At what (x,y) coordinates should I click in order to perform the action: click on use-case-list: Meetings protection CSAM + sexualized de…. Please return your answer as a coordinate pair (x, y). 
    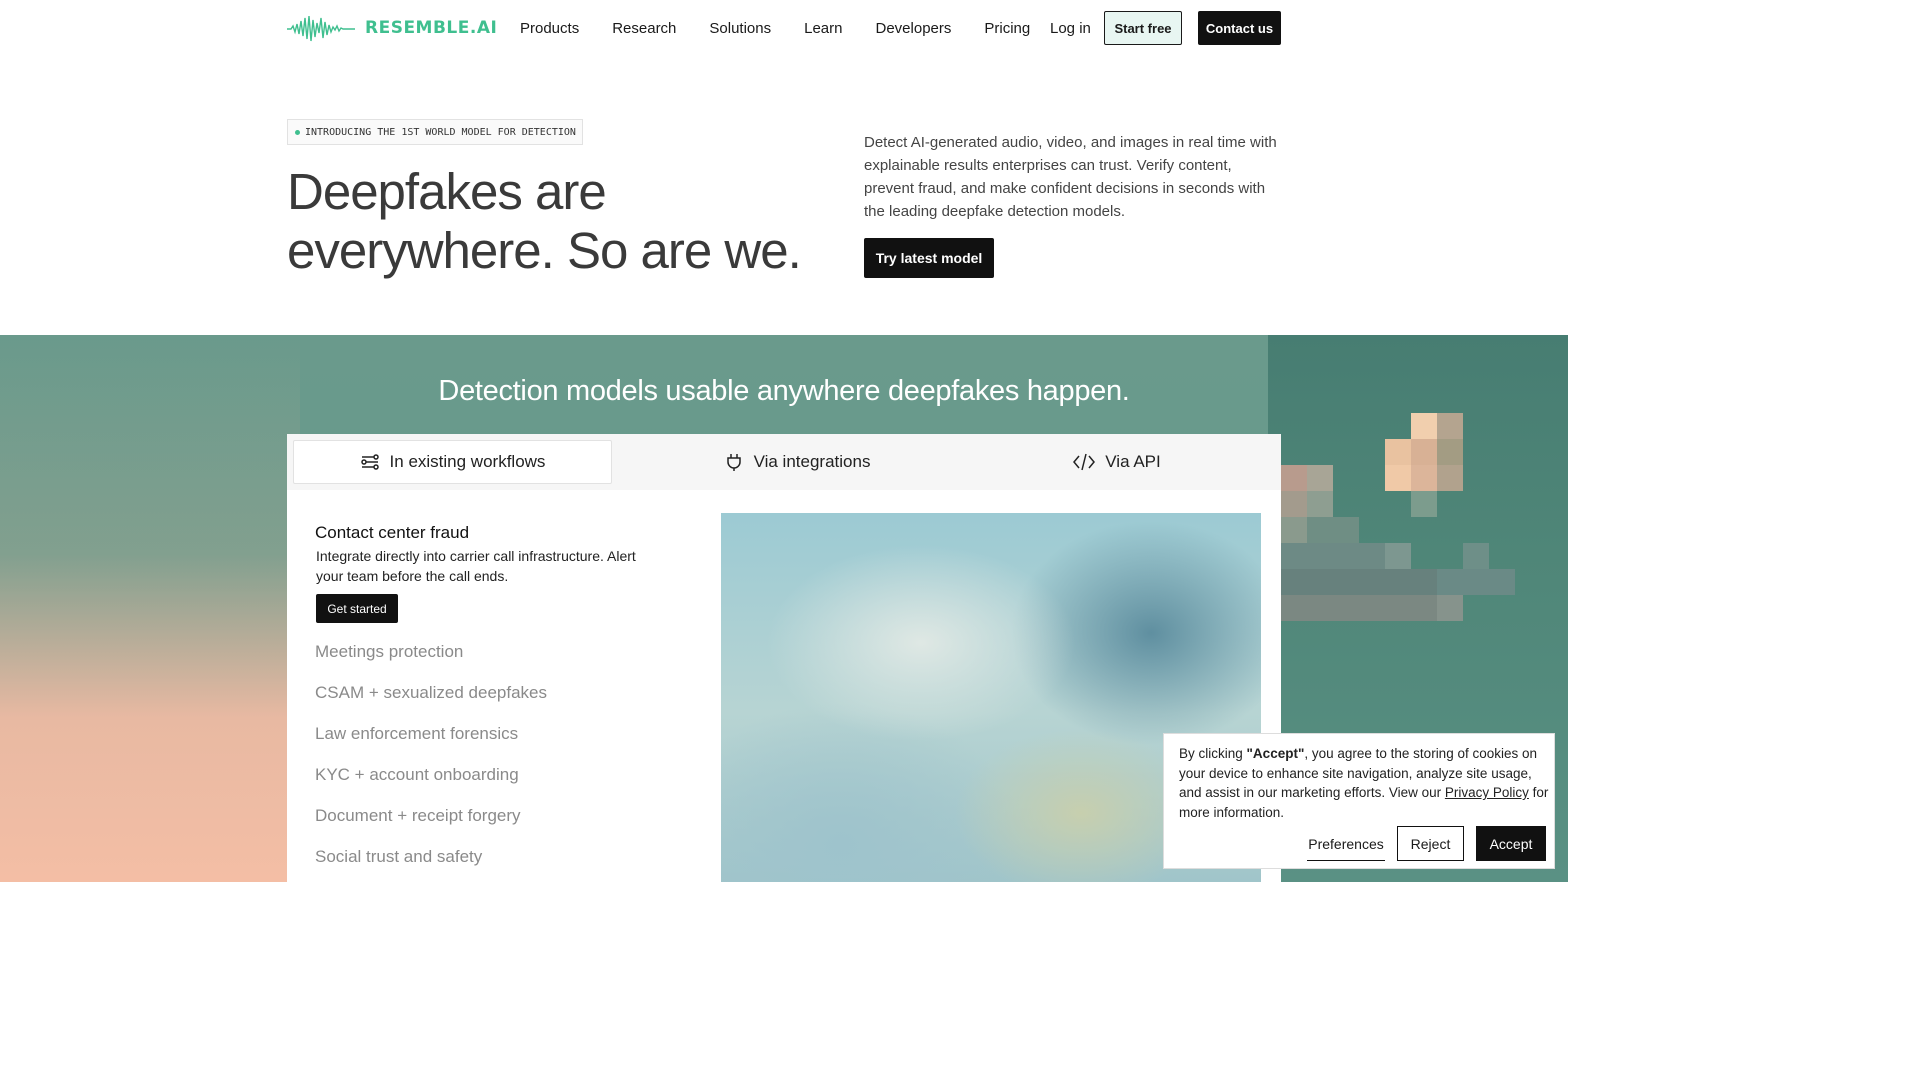
    Looking at the image, I should click on (431, 761).